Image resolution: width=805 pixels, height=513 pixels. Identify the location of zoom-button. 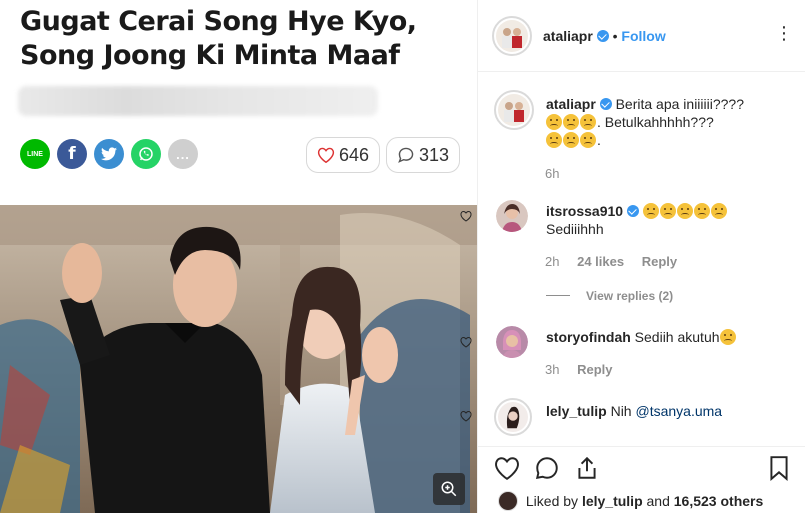
(449, 489).